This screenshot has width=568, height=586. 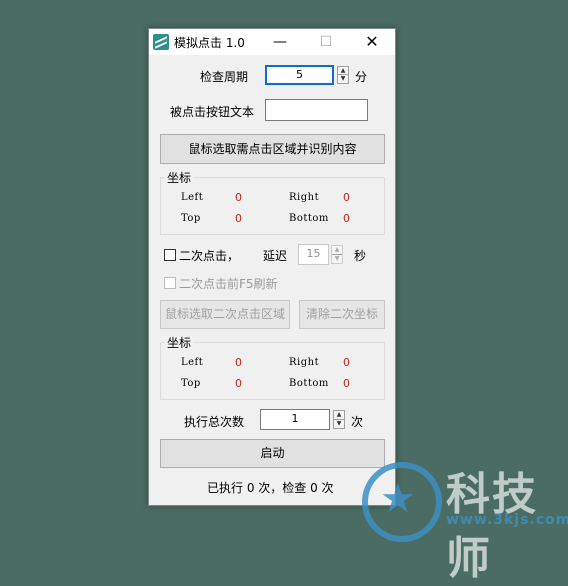 What do you see at coordinates (192, 197) in the screenshot?
I see `left-label: Left` at bounding box center [192, 197].